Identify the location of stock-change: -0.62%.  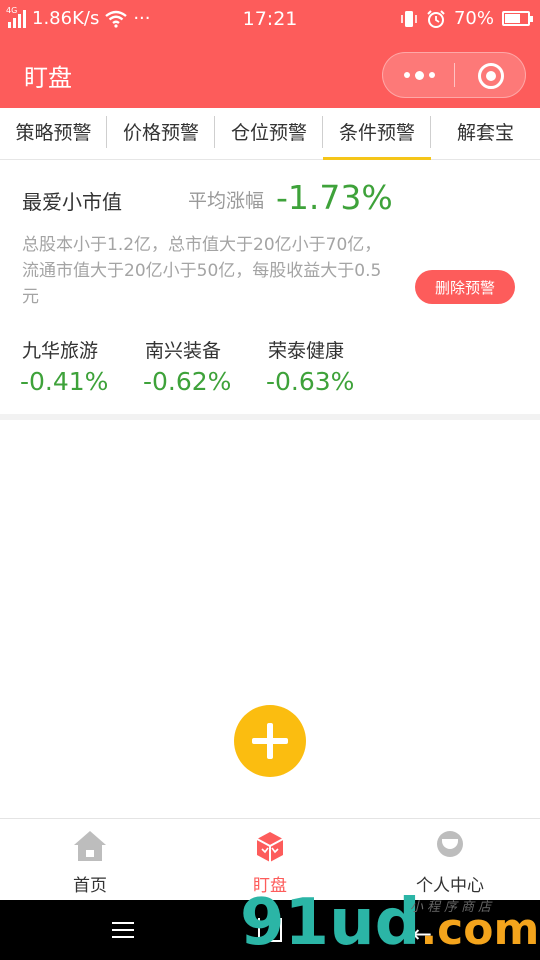
(187, 381).